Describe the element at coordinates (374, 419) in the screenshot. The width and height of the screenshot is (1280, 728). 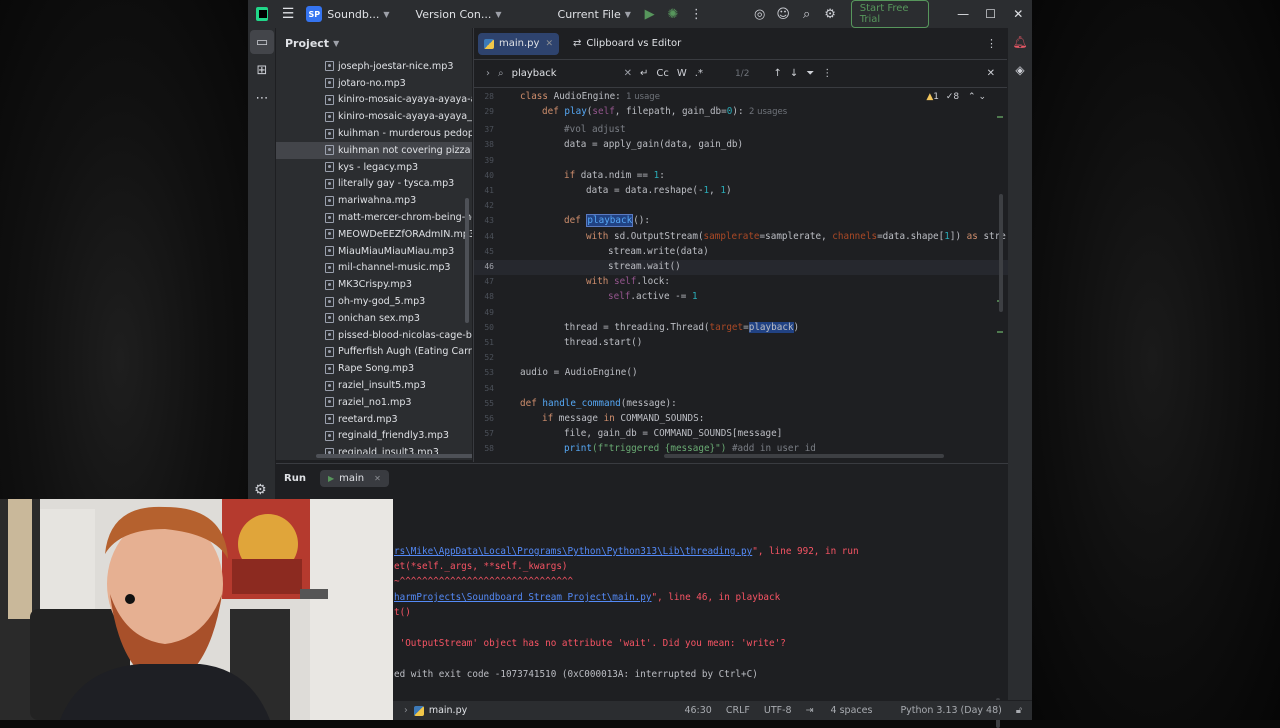
I see `file-tree-item: reetard.mp3` at that location.